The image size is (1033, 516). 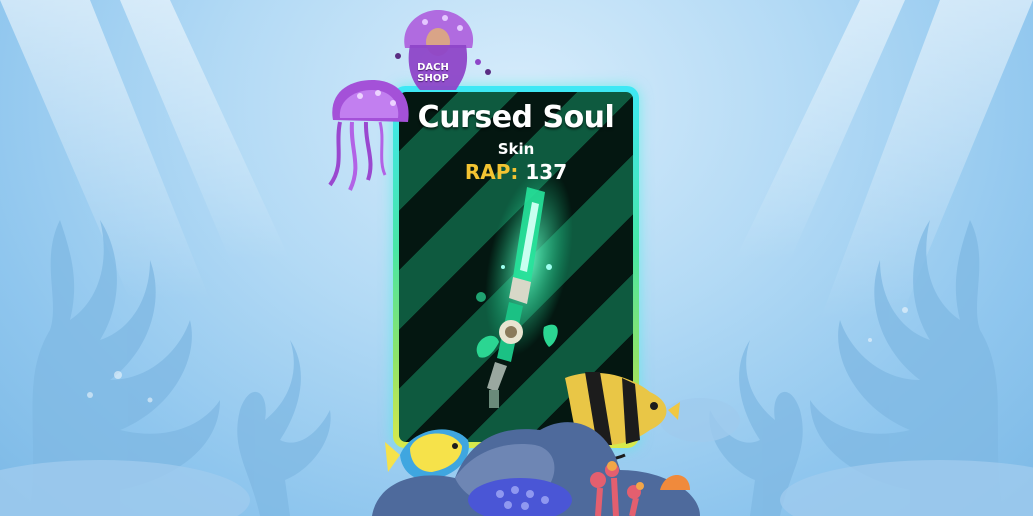 I want to click on item-type: Skin, so click(x=516, y=149).